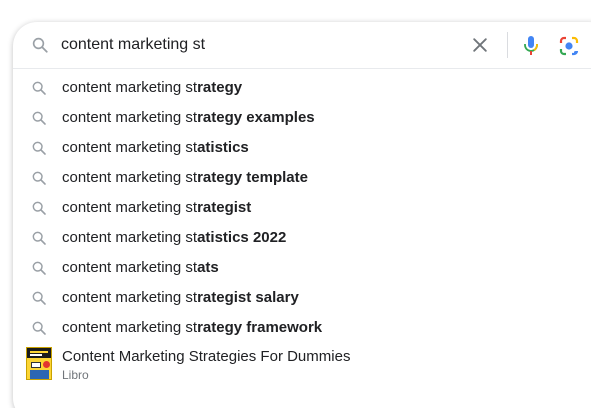  I want to click on google-lens-camera-icon, so click(569, 46).